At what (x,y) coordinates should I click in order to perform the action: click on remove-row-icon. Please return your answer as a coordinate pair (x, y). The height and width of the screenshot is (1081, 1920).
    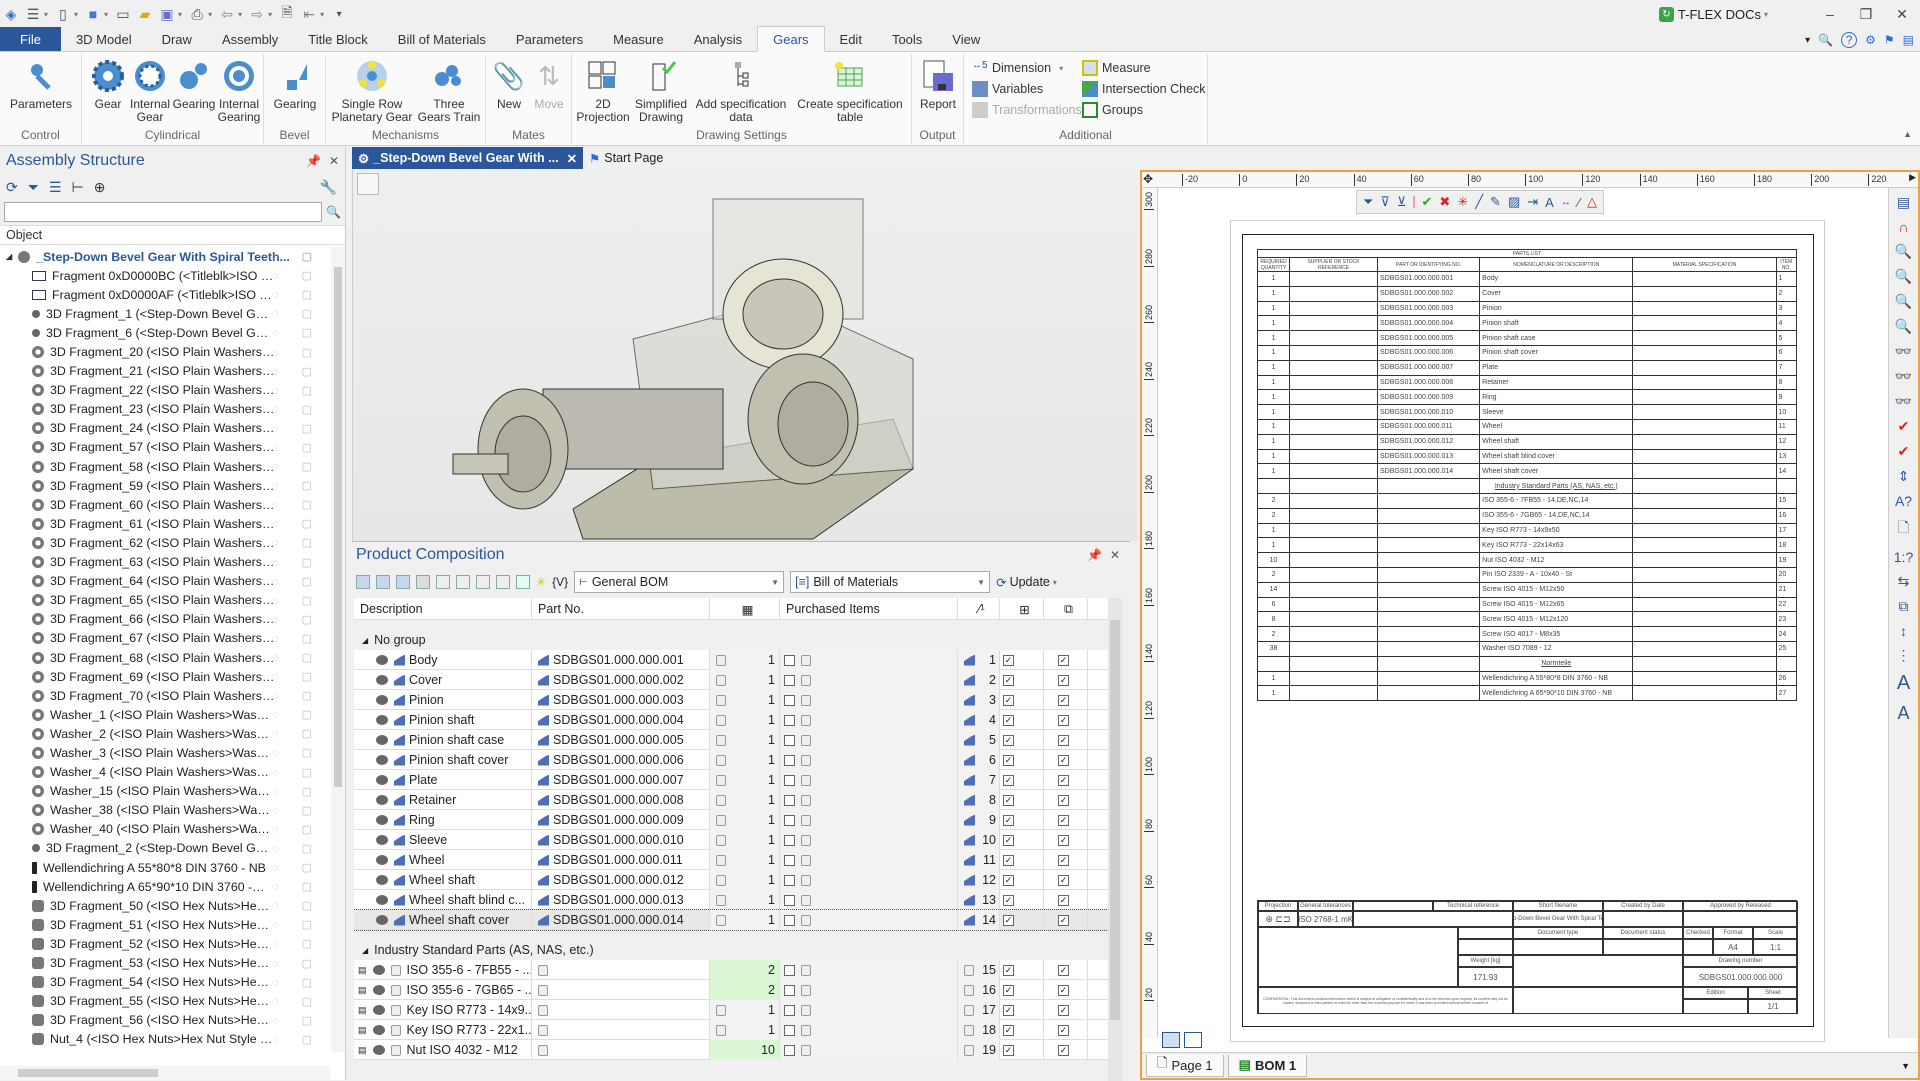
    Looking at the image, I should click on (403, 582).